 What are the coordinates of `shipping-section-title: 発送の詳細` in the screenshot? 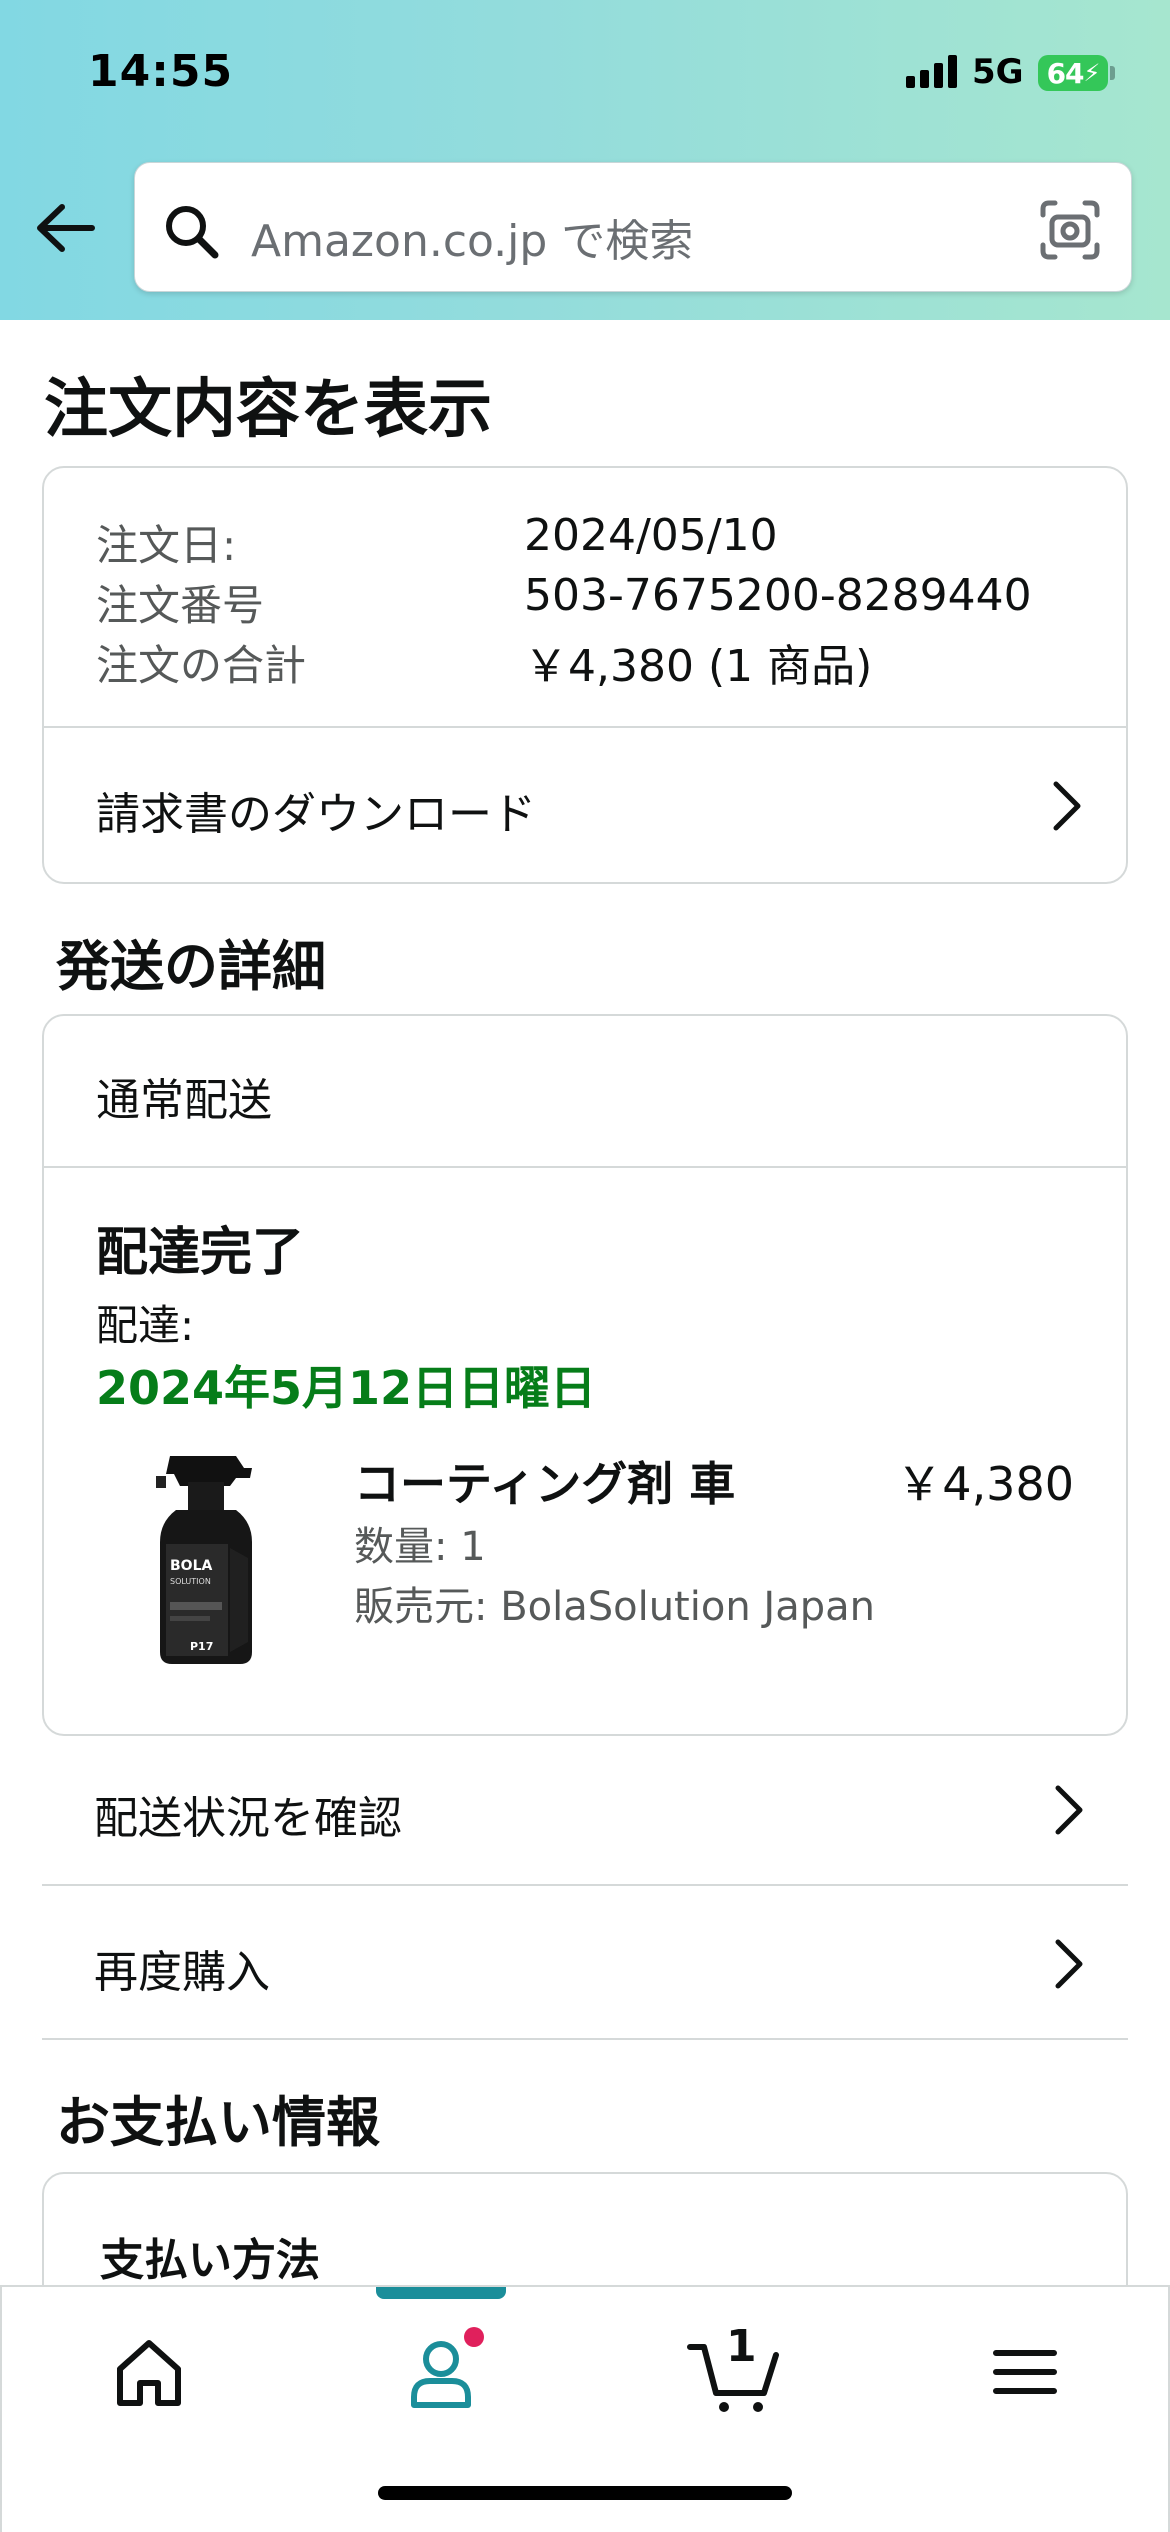 It's located at (191, 966).